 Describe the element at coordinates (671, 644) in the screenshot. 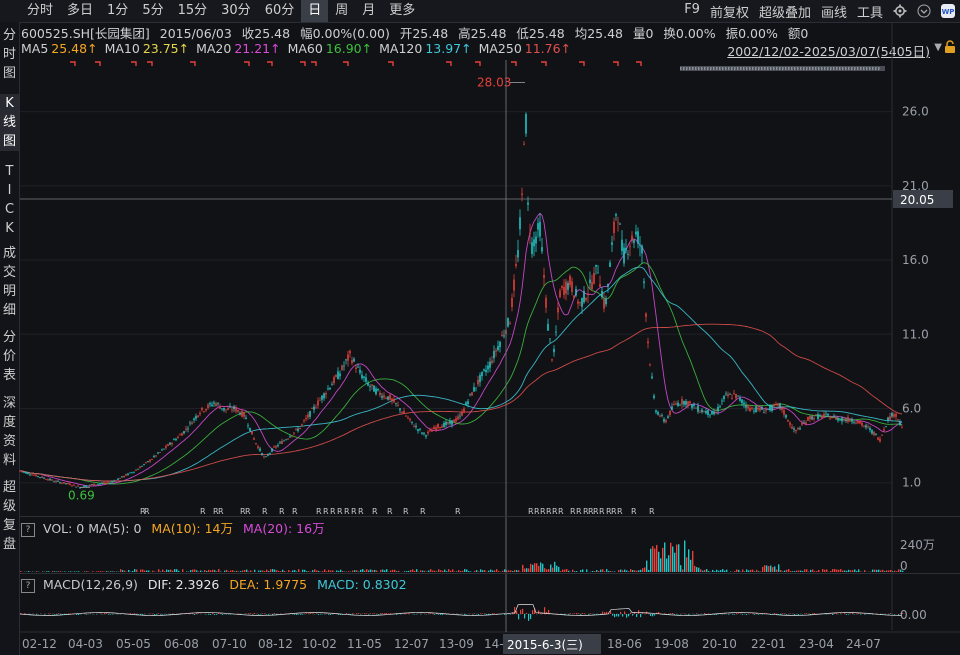

I see `x-tick-label: 19-08` at that location.